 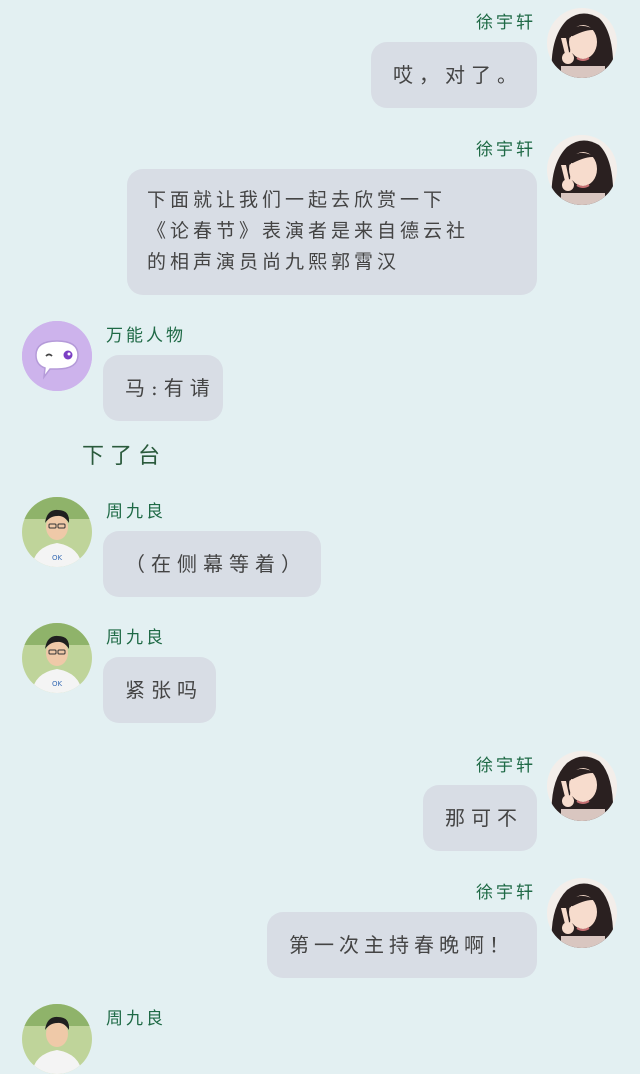 I want to click on speech-bubble-avatar, so click(x=57, y=356).